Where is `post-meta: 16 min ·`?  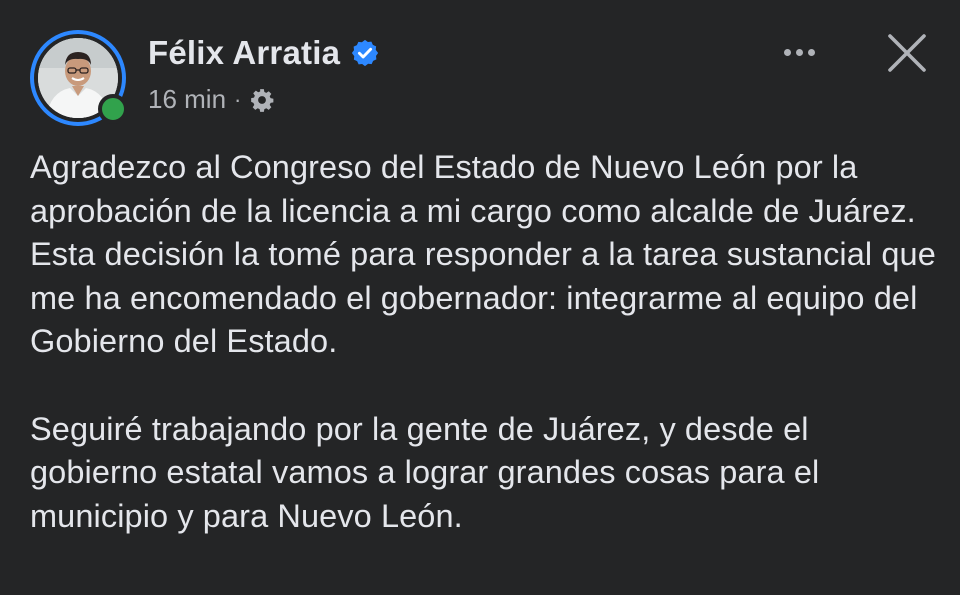 post-meta: 16 min · is located at coordinates (211, 99).